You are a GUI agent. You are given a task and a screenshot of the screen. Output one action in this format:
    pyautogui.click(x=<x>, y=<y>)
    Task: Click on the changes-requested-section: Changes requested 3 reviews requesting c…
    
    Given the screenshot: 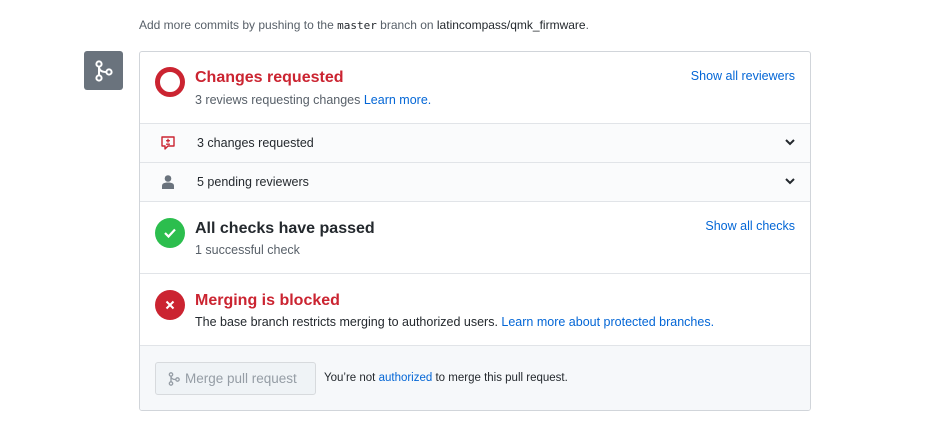 What is the action you would take?
    pyautogui.click(x=475, y=88)
    